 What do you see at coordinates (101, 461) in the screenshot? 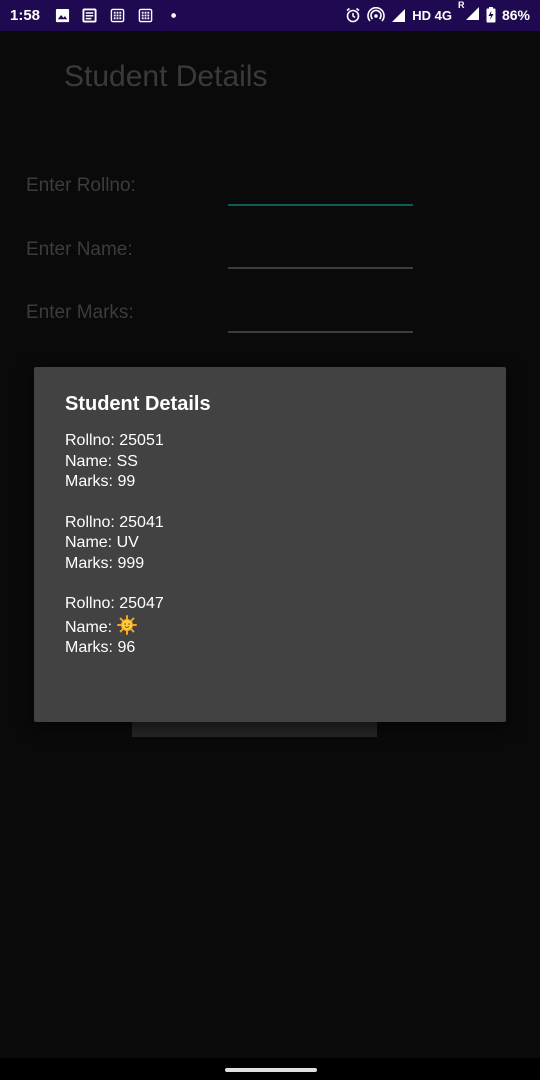
I see `record-name: Name: SS` at bounding box center [101, 461].